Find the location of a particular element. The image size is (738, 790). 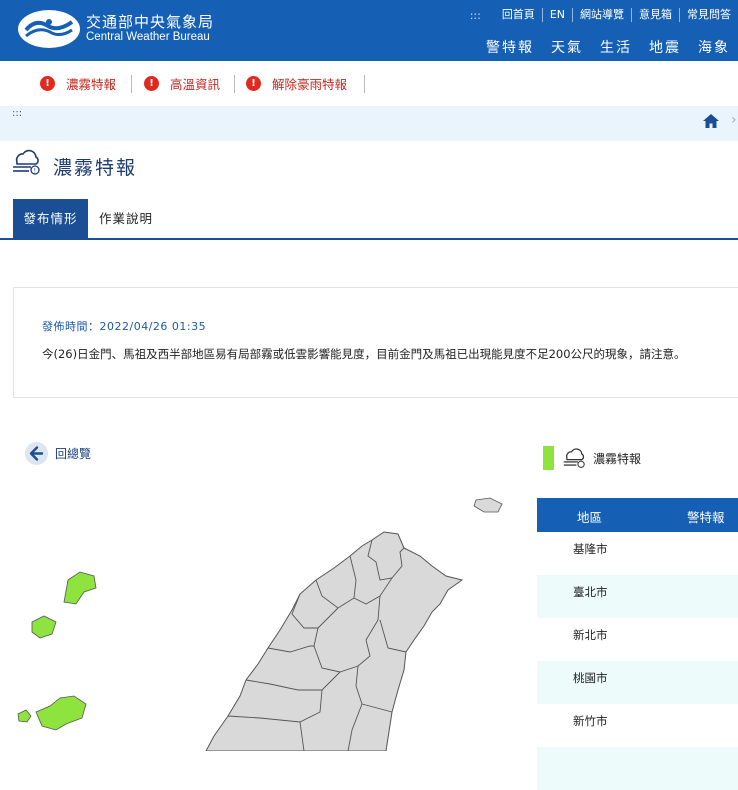

issue-time: 發佈時間：2022/04/26 01:35 is located at coordinates (124, 326).